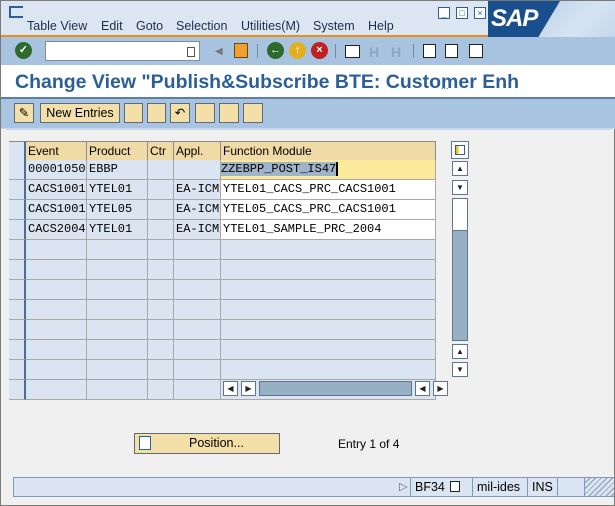 This screenshot has width=615, height=506. What do you see at coordinates (117, 151) in the screenshot?
I see `column-header-product: Product` at bounding box center [117, 151].